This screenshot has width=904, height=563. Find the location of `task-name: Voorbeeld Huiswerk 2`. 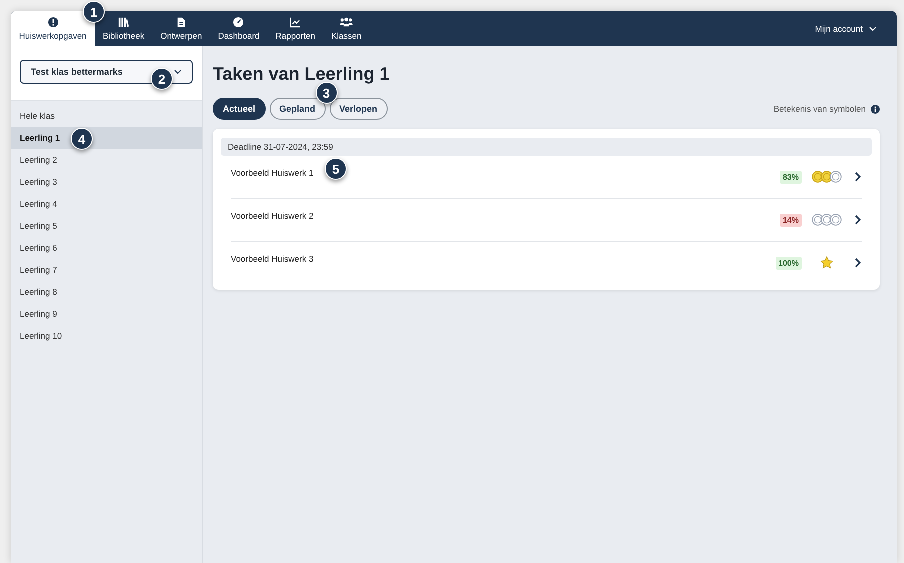

task-name: Voorbeeld Huiswerk 2 is located at coordinates (272, 216).